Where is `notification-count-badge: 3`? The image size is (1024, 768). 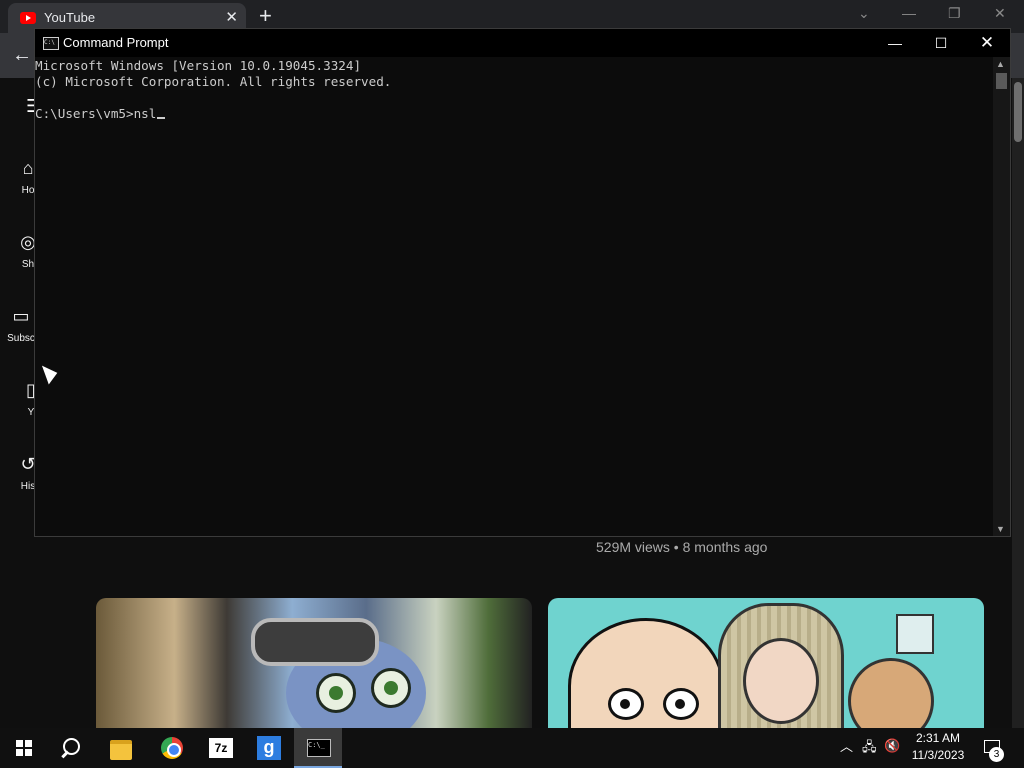
notification-count-badge: 3 is located at coordinates (996, 754).